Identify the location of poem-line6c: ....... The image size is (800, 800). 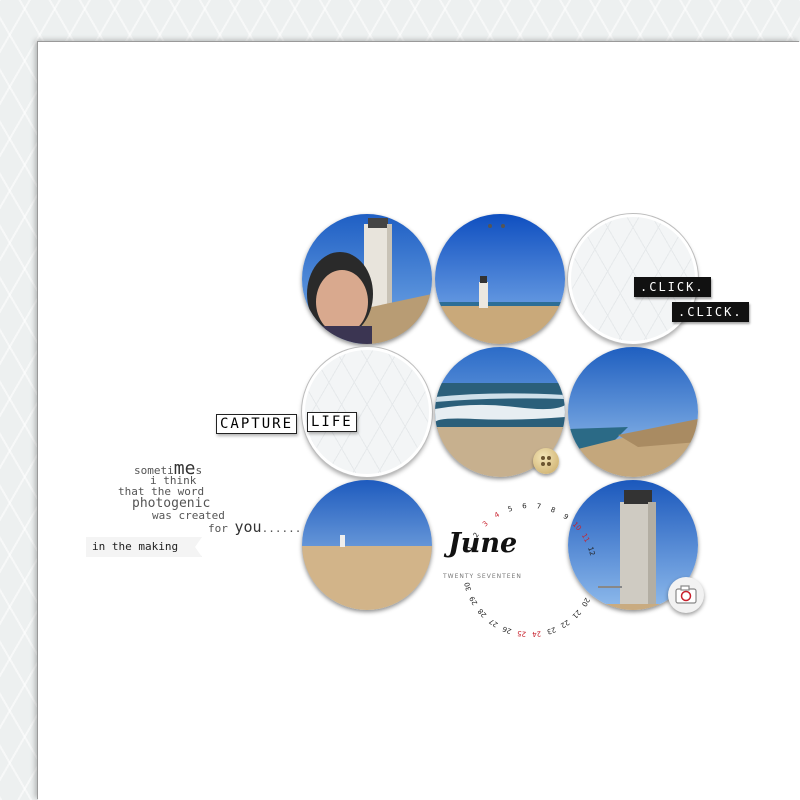
(281, 528).